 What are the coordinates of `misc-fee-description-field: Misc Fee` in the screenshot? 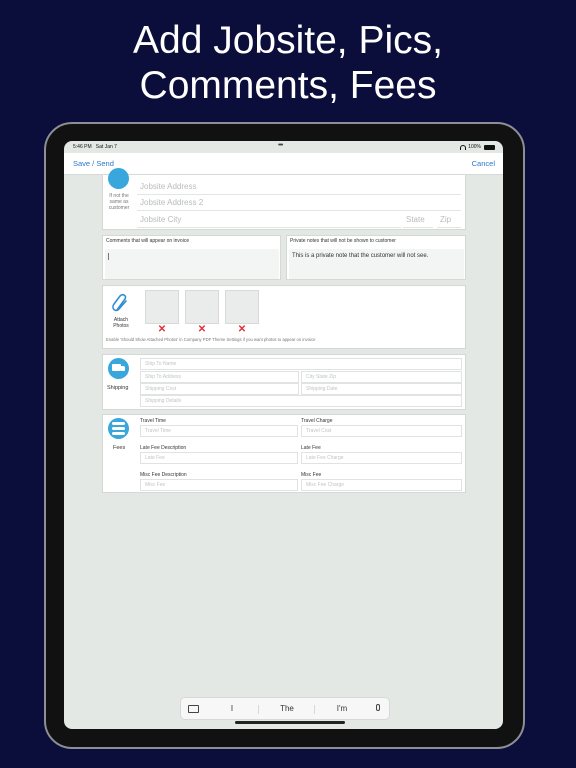 It's located at (219, 485).